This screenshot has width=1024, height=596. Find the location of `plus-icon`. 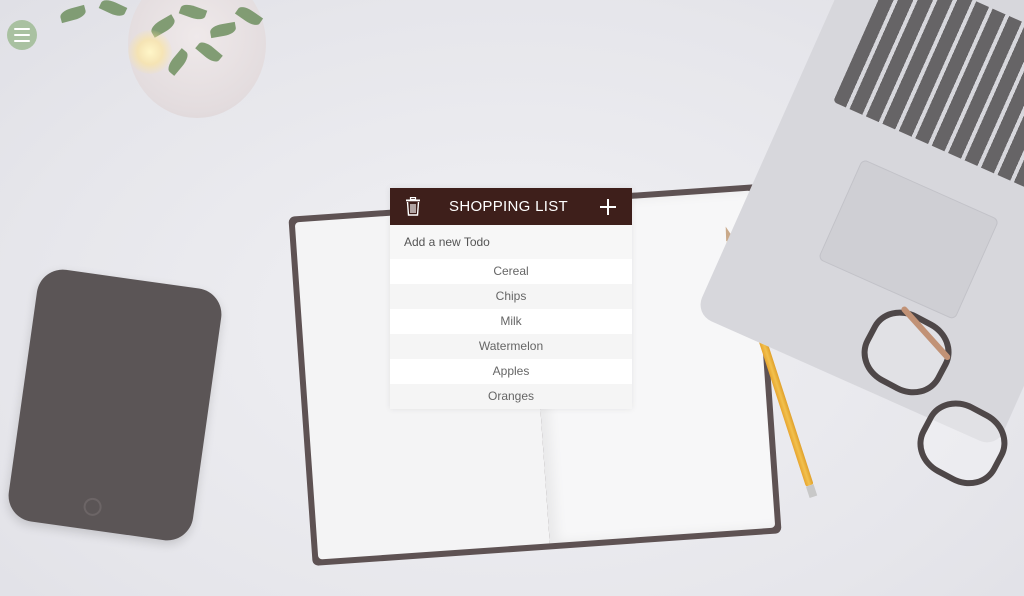

plus-icon is located at coordinates (608, 206).